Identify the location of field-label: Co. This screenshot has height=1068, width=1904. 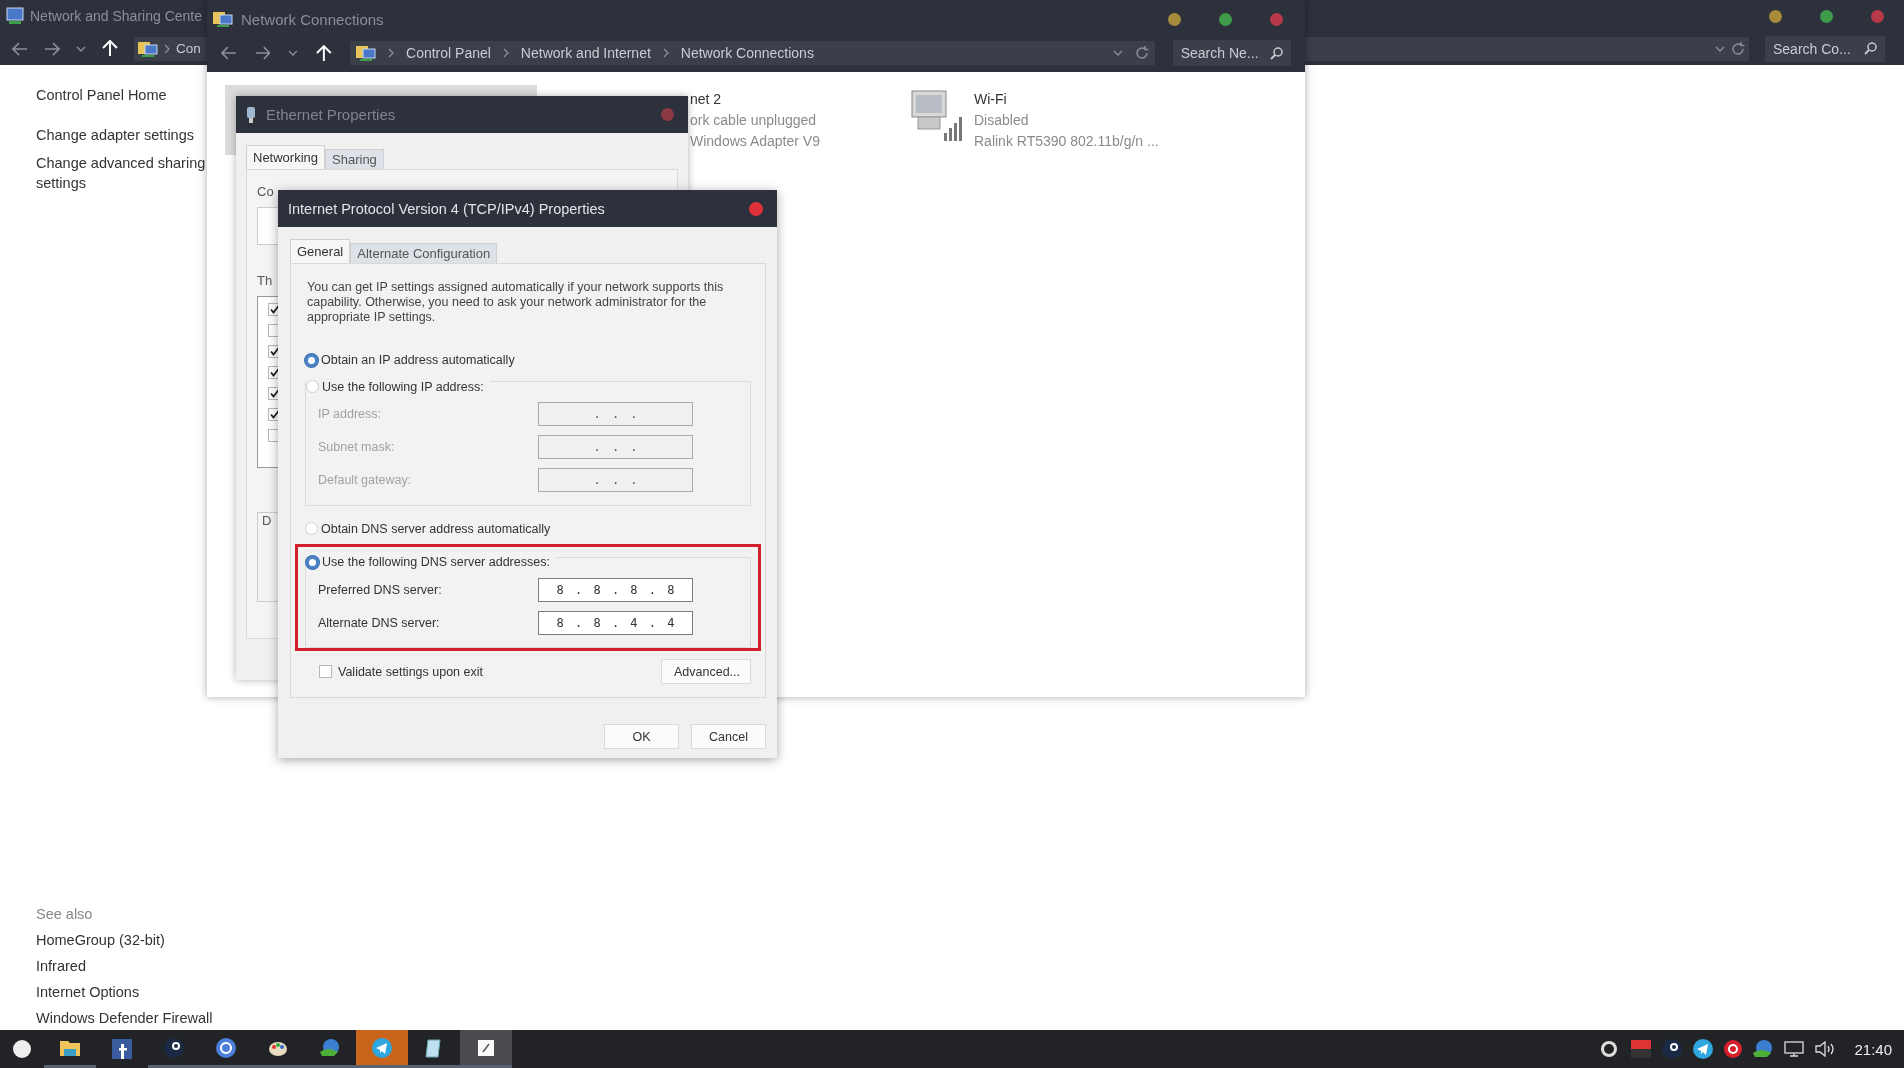
(265, 191).